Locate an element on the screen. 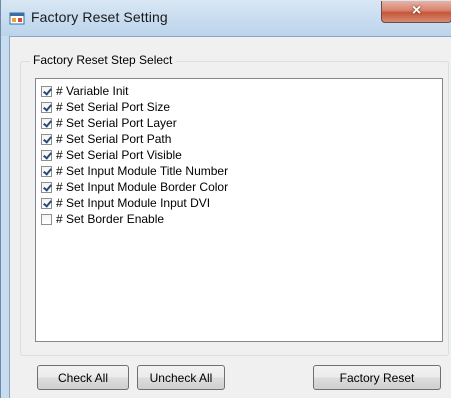 Image resolution: width=451 pixels, height=398 pixels. title-bar: Factory Reset Setting × is located at coordinates (226, 18).